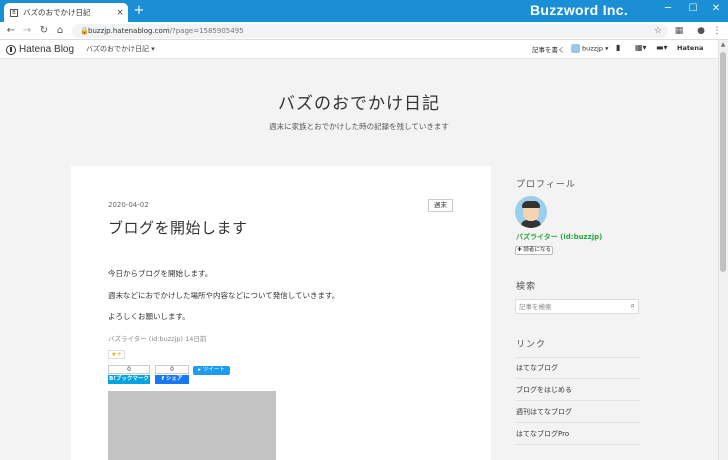 Image resolution: width=728 pixels, height=460 pixels. I want to click on blog-title: バズのおでかけ日記, so click(359, 101).